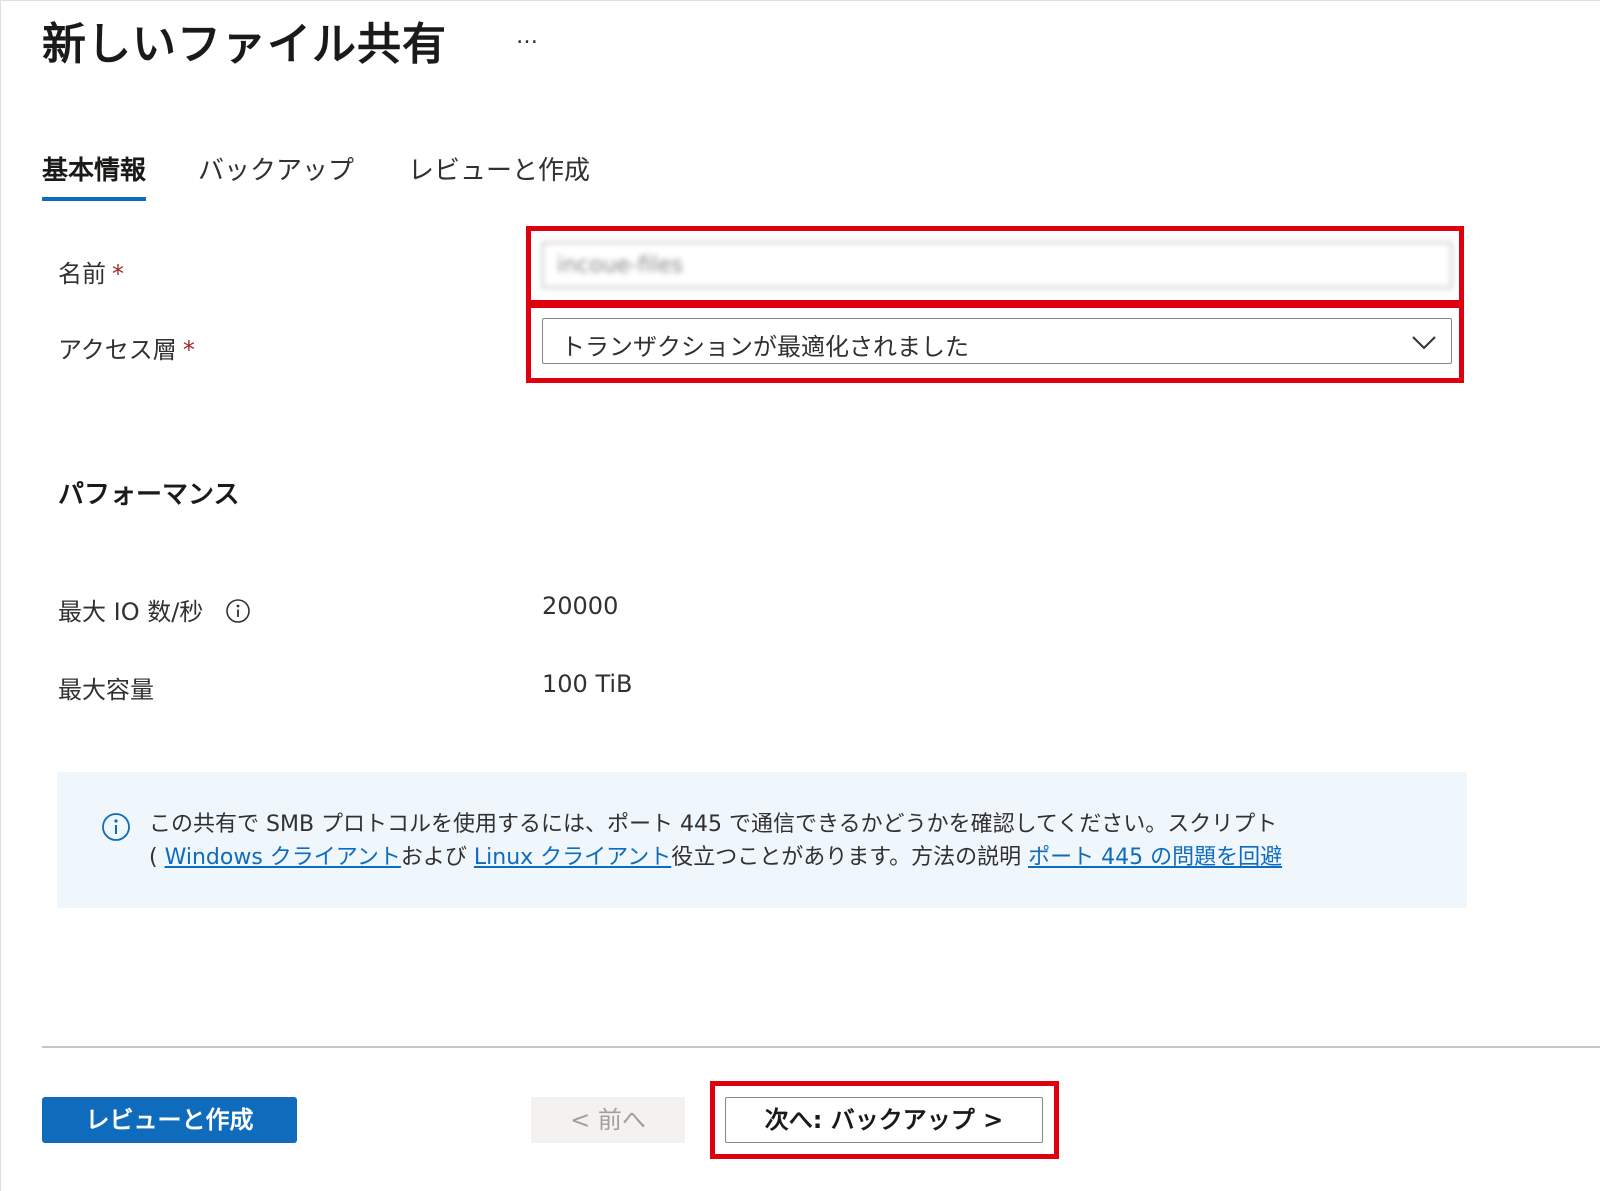  I want to click on max-iops-value: 20000, so click(580, 606).